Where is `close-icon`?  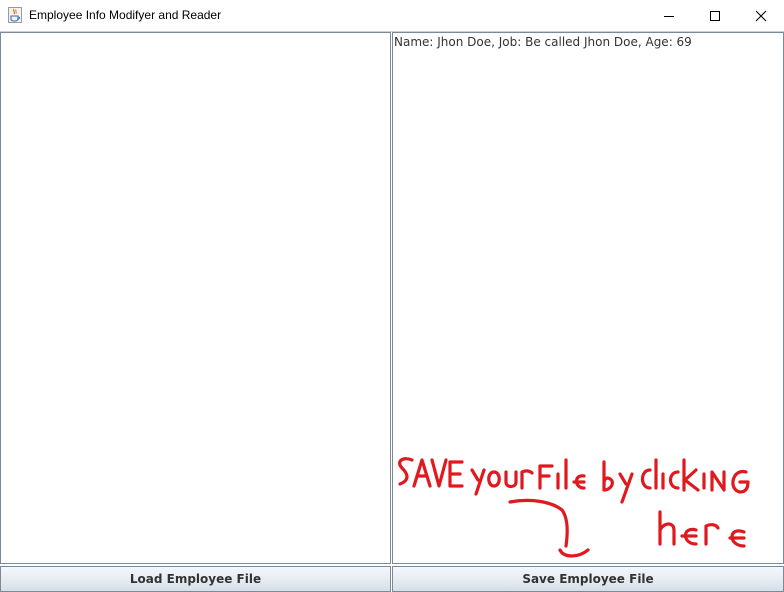 close-icon is located at coordinates (761, 15).